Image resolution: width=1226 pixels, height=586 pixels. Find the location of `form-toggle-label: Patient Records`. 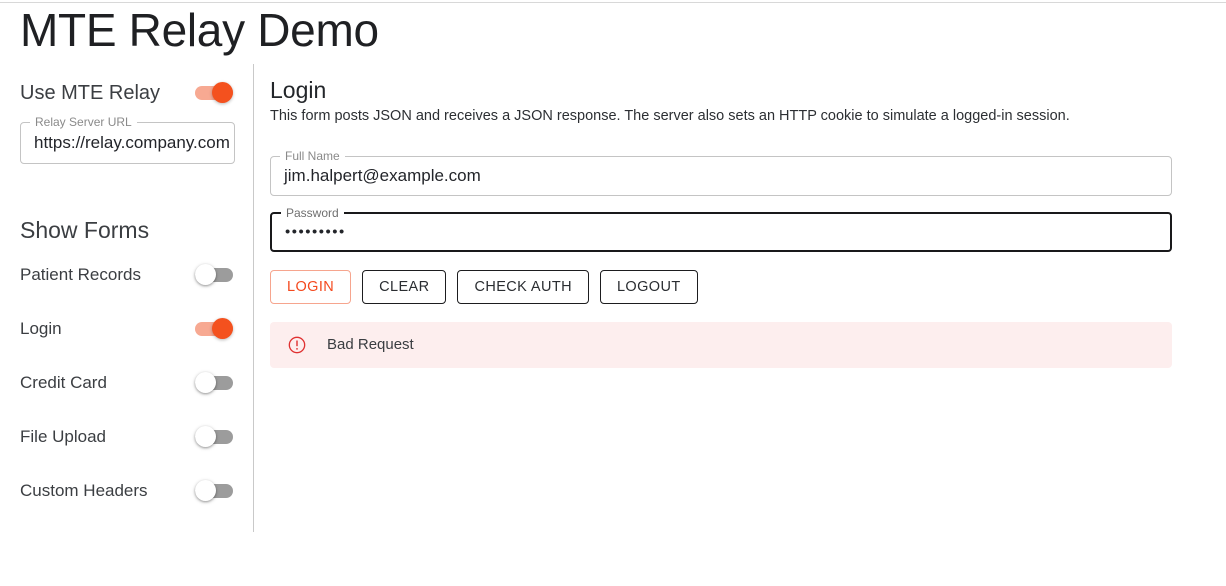

form-toggle-label: Patient Records is located at coordinates (80, 274).